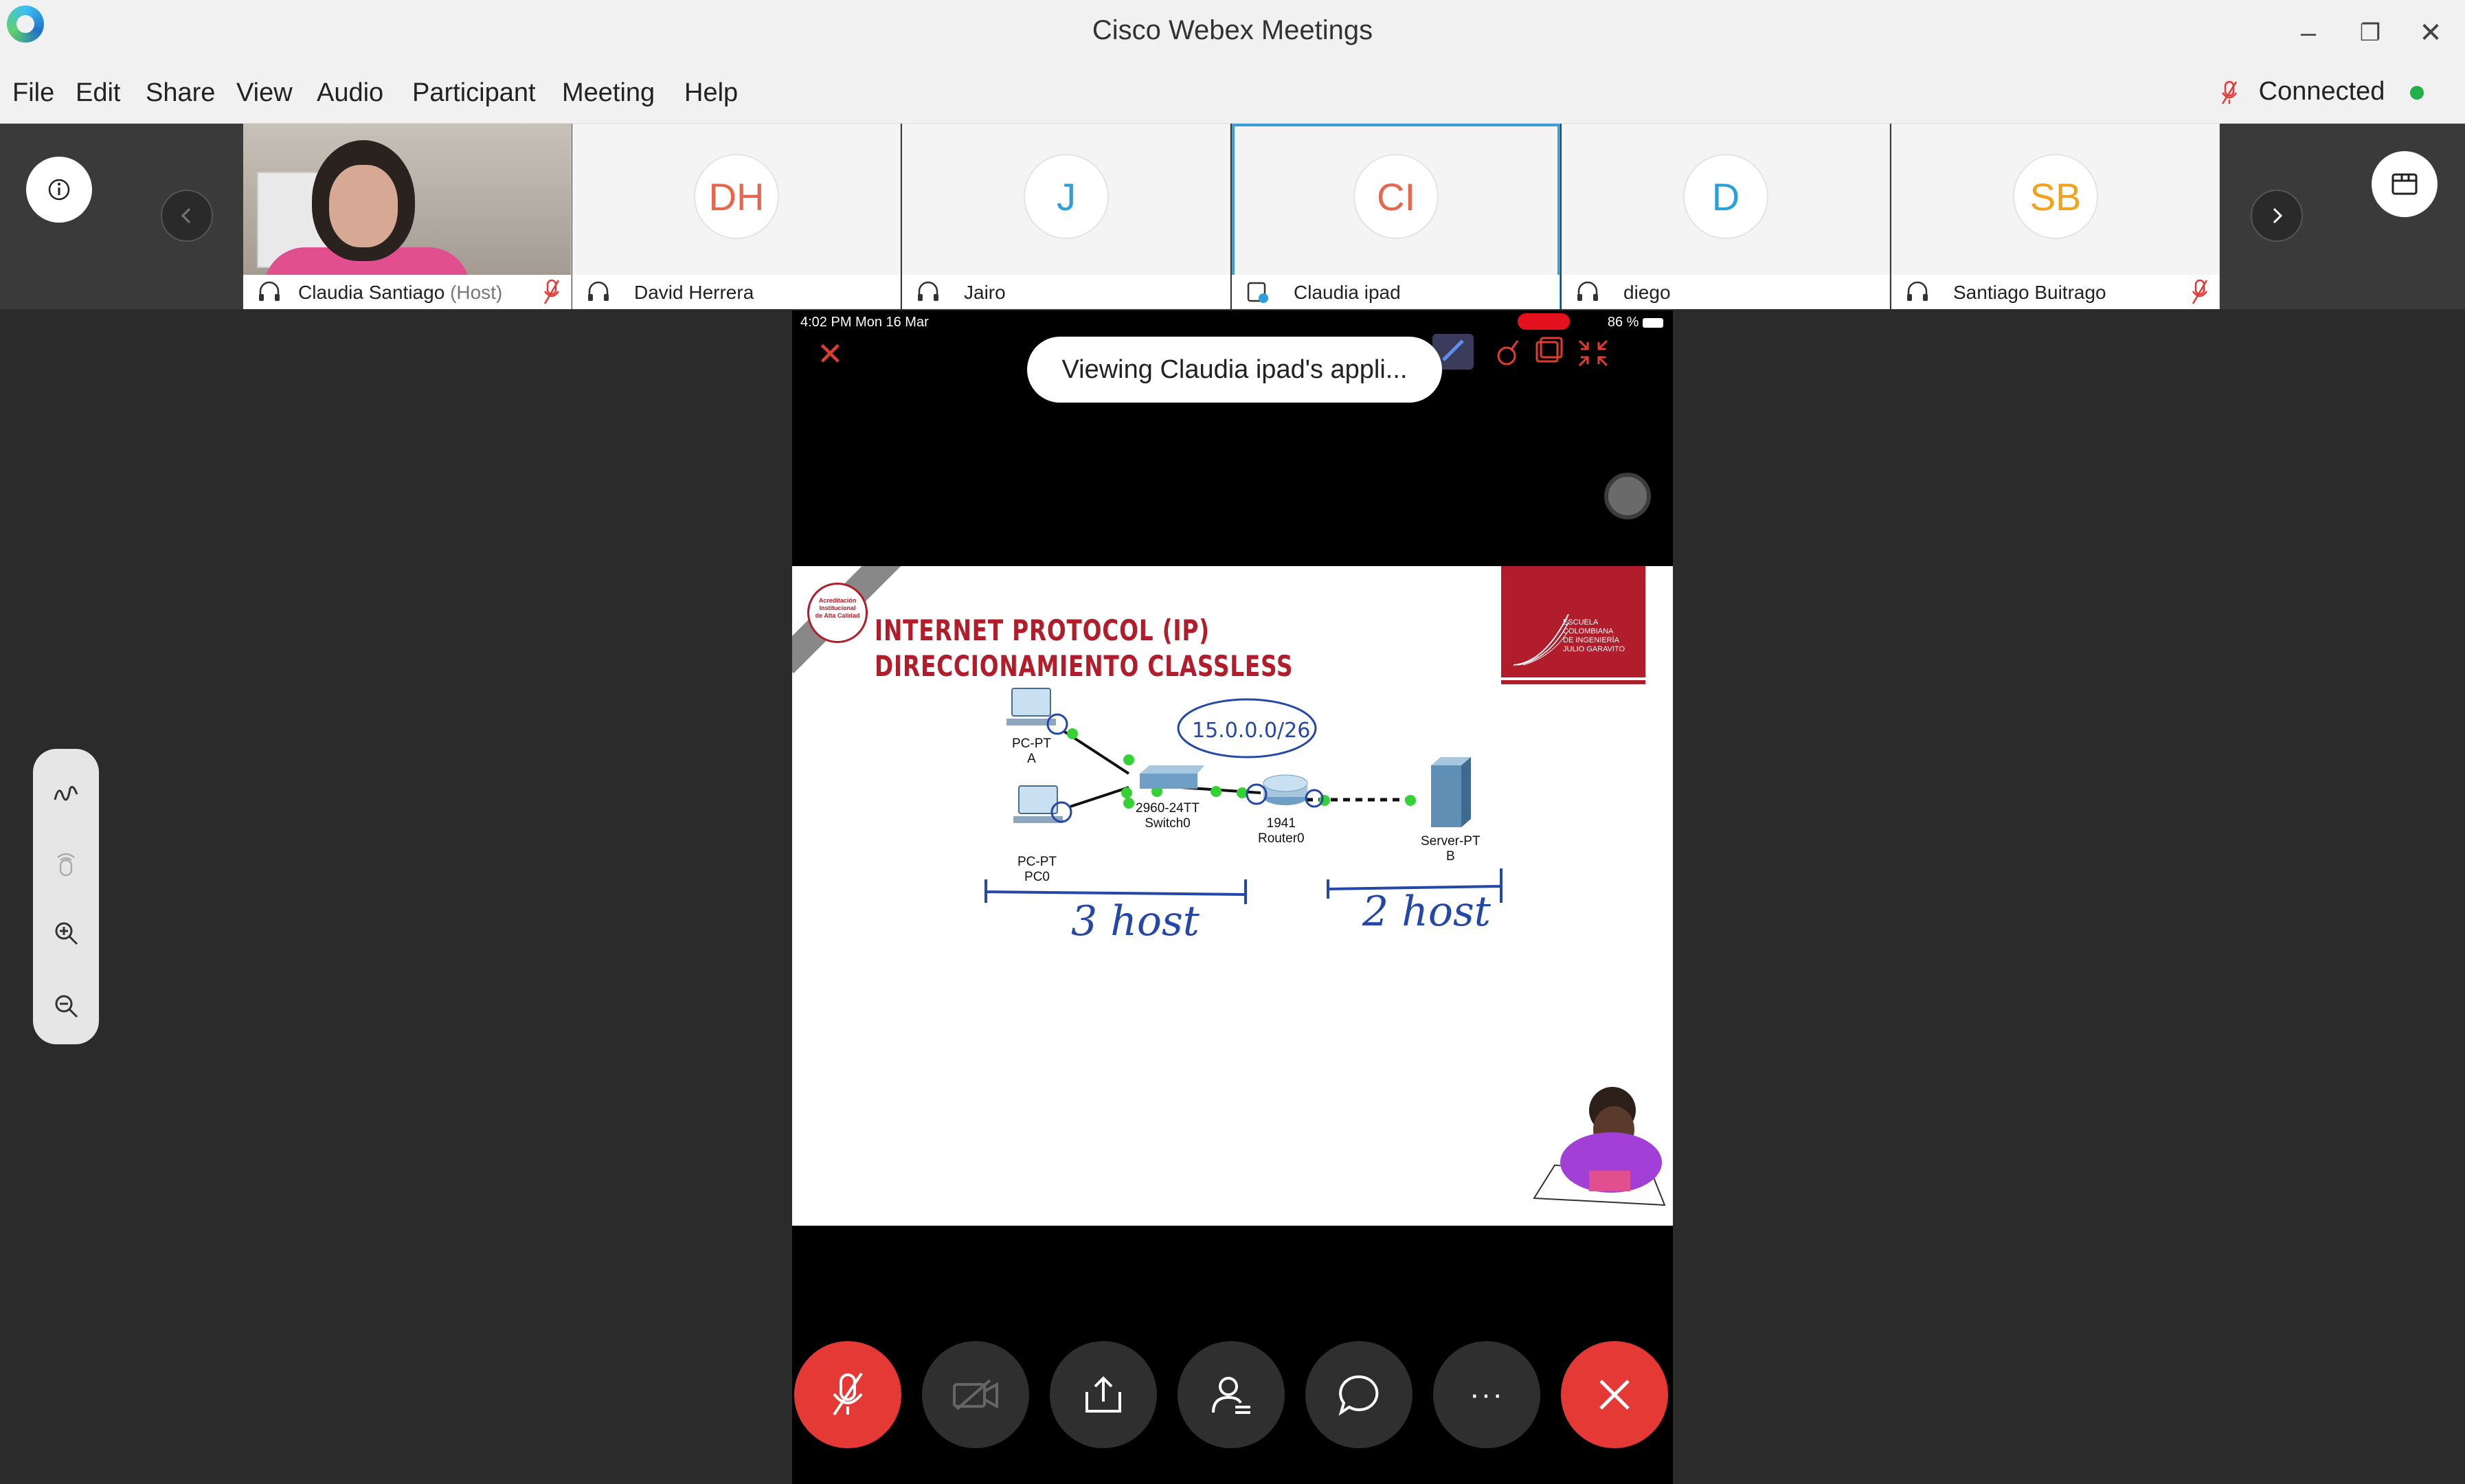  What do you see at coordinates (33, 93) in the screenshot?
I see `menu-file: File` at bounding box center [33, 93].